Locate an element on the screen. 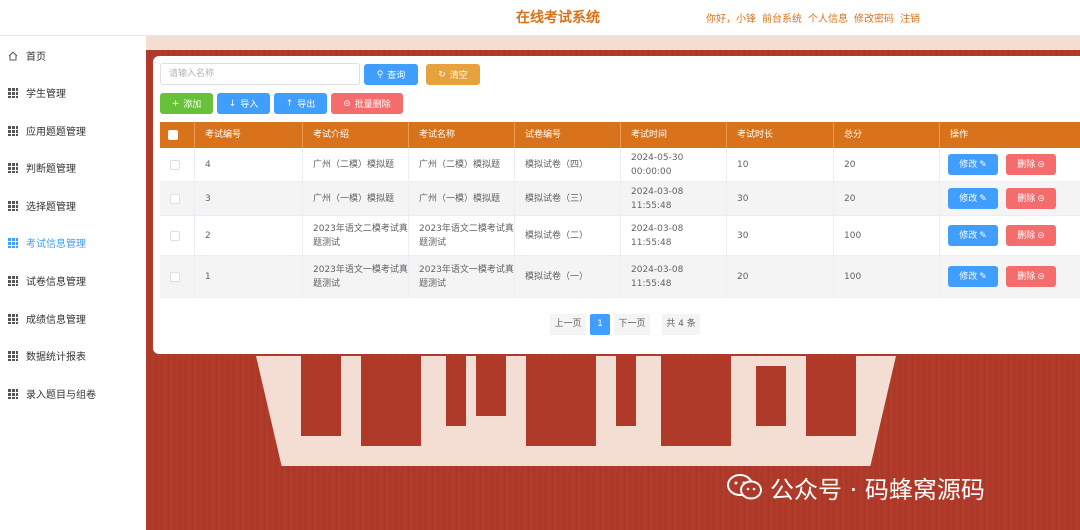 The width and height of the screenshot is (1080, 530). arrow-up-icon: ↑ is located at coordinates (289, 103).